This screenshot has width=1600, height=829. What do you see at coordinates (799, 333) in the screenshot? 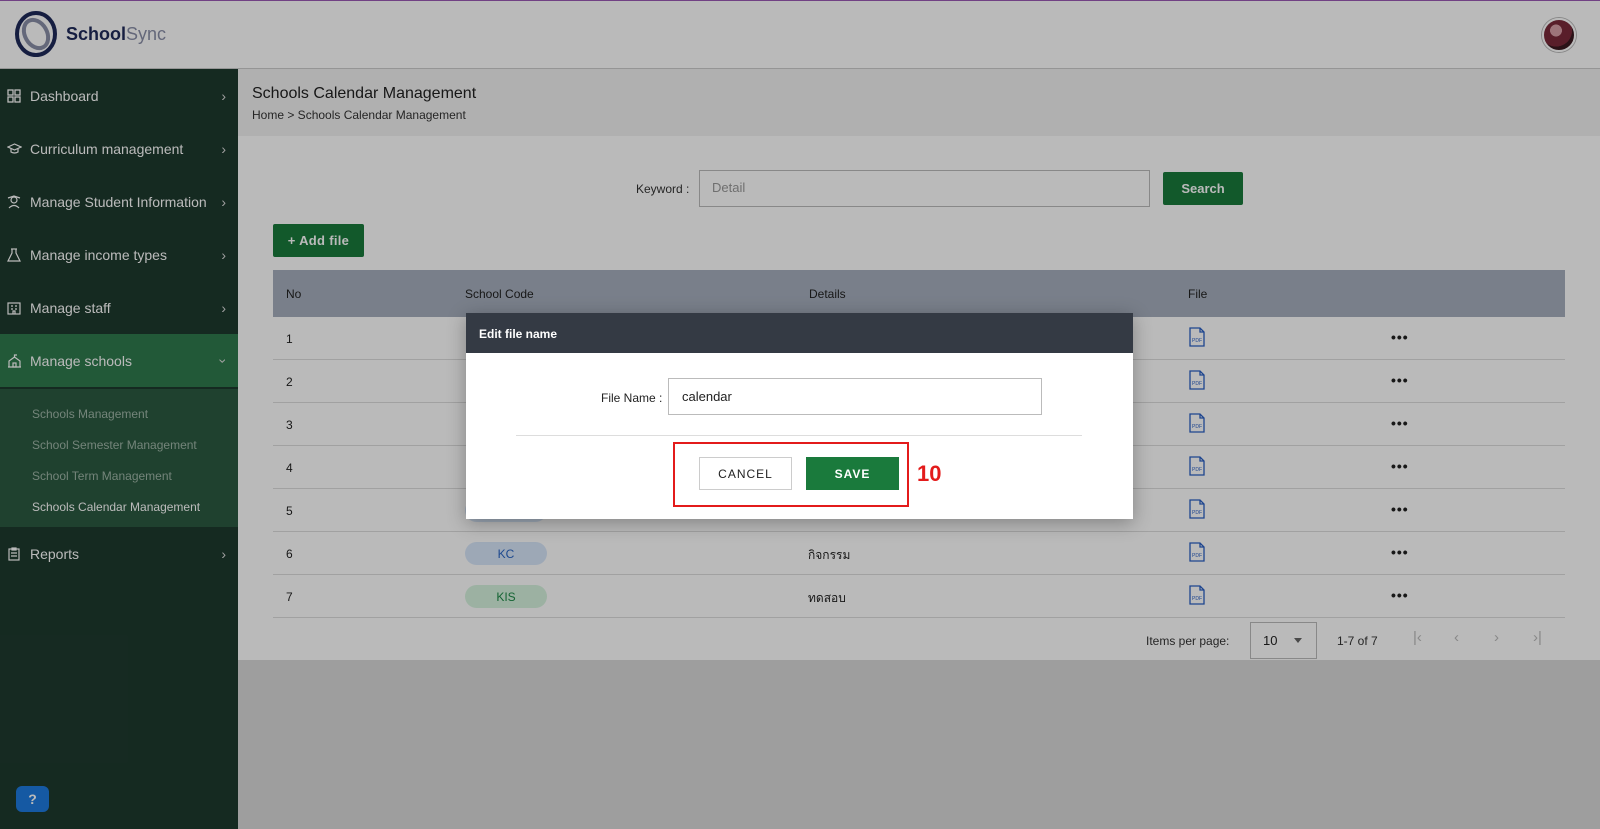
I see `dialog-title: Edit file name` at bounding box center [799, 333].